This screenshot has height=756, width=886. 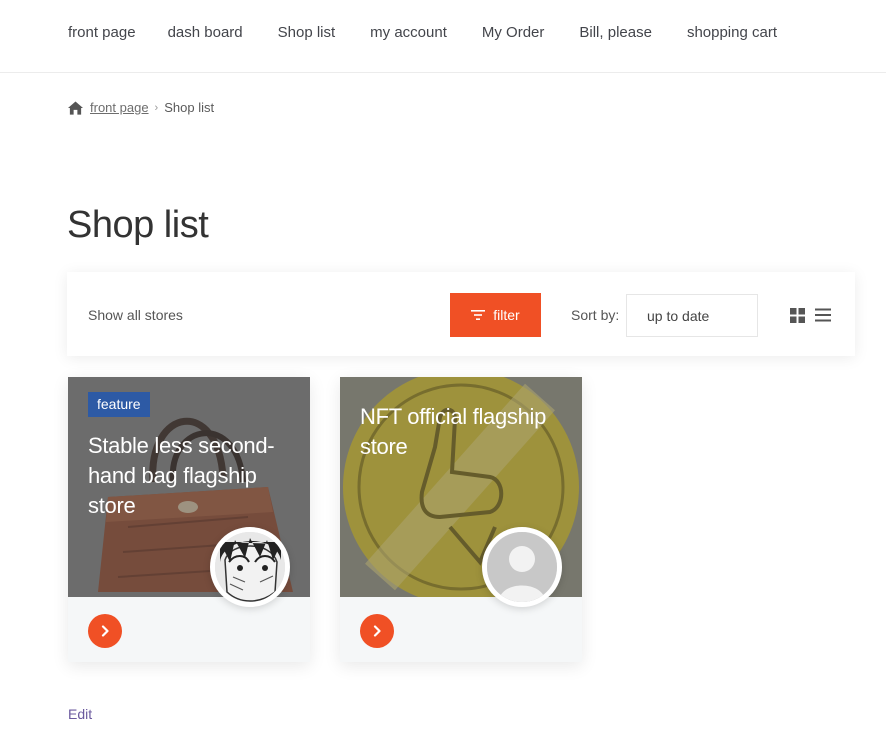 What do you see at coordinates (692, 315) in the screenshot?
I see `sort-select: up to date` at bounding box center [692, 315].